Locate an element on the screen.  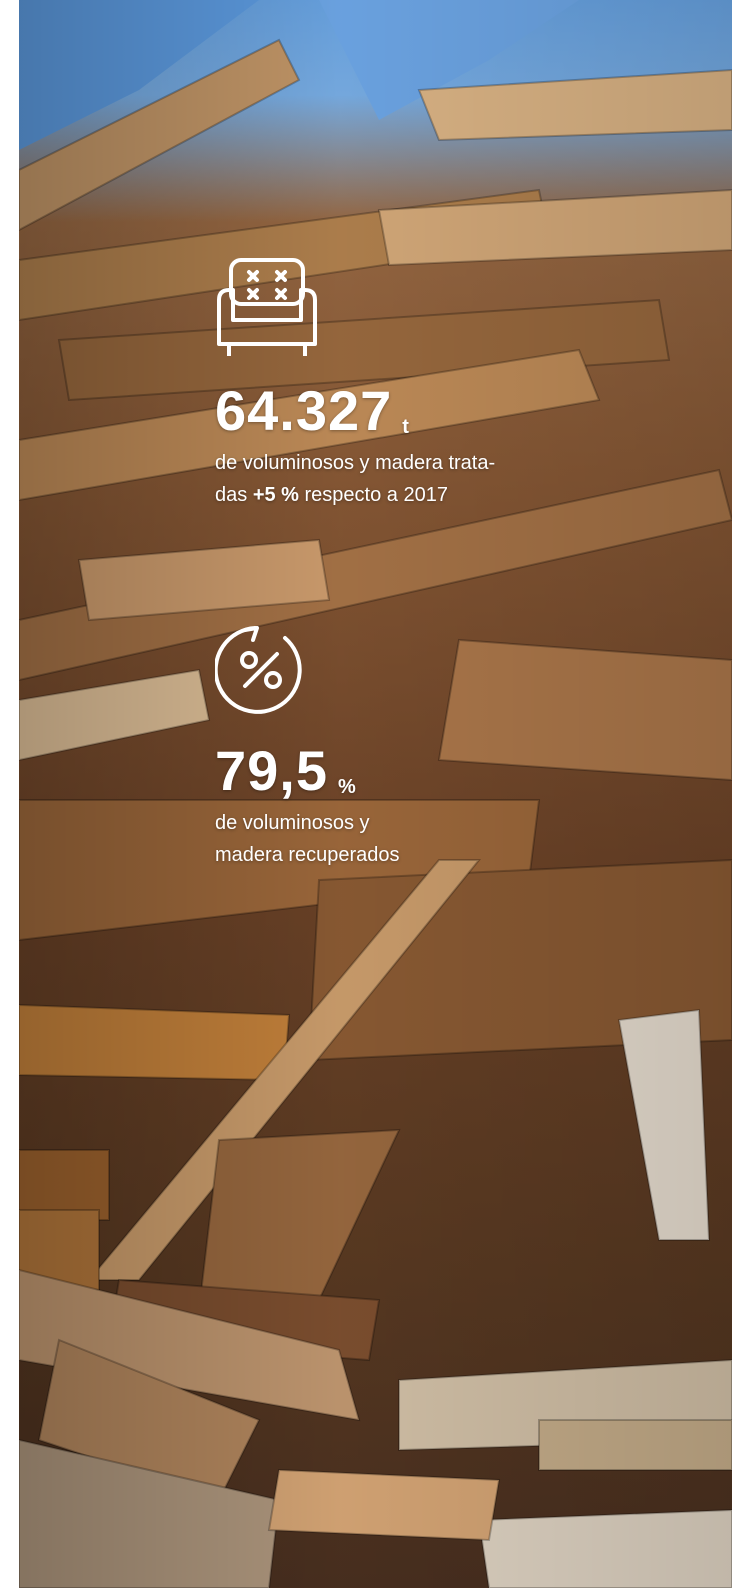
stat-description-suffix: respecto a 2017 is located at coordinates (373, 495).